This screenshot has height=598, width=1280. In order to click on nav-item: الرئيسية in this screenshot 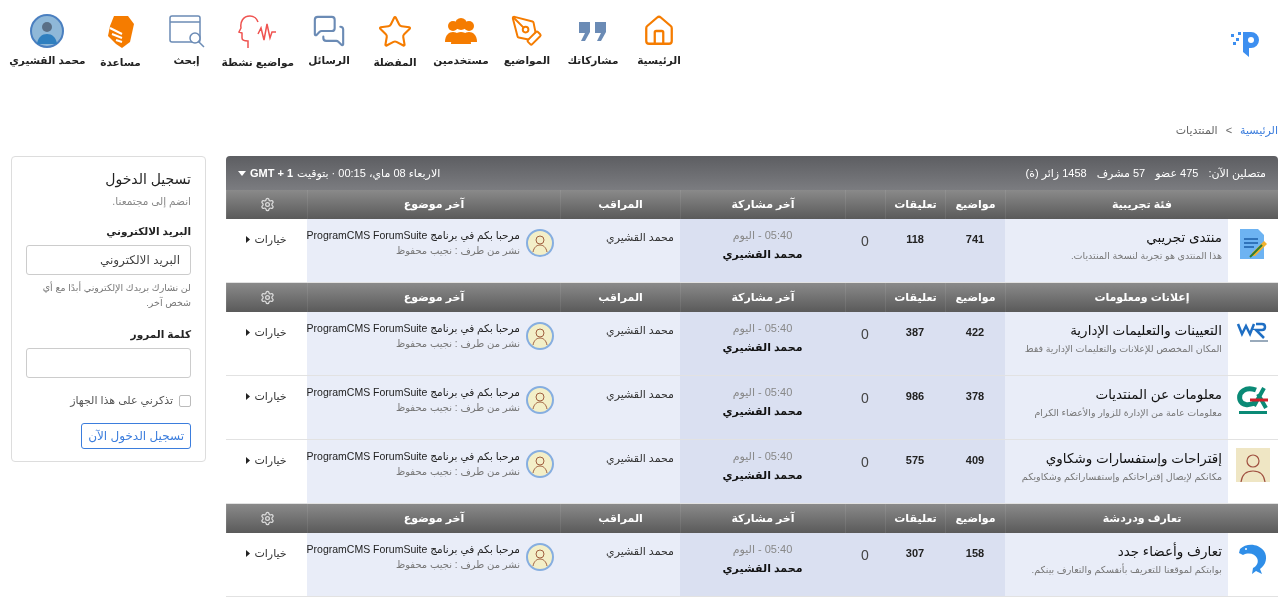, I will do `click(659, 40)`.